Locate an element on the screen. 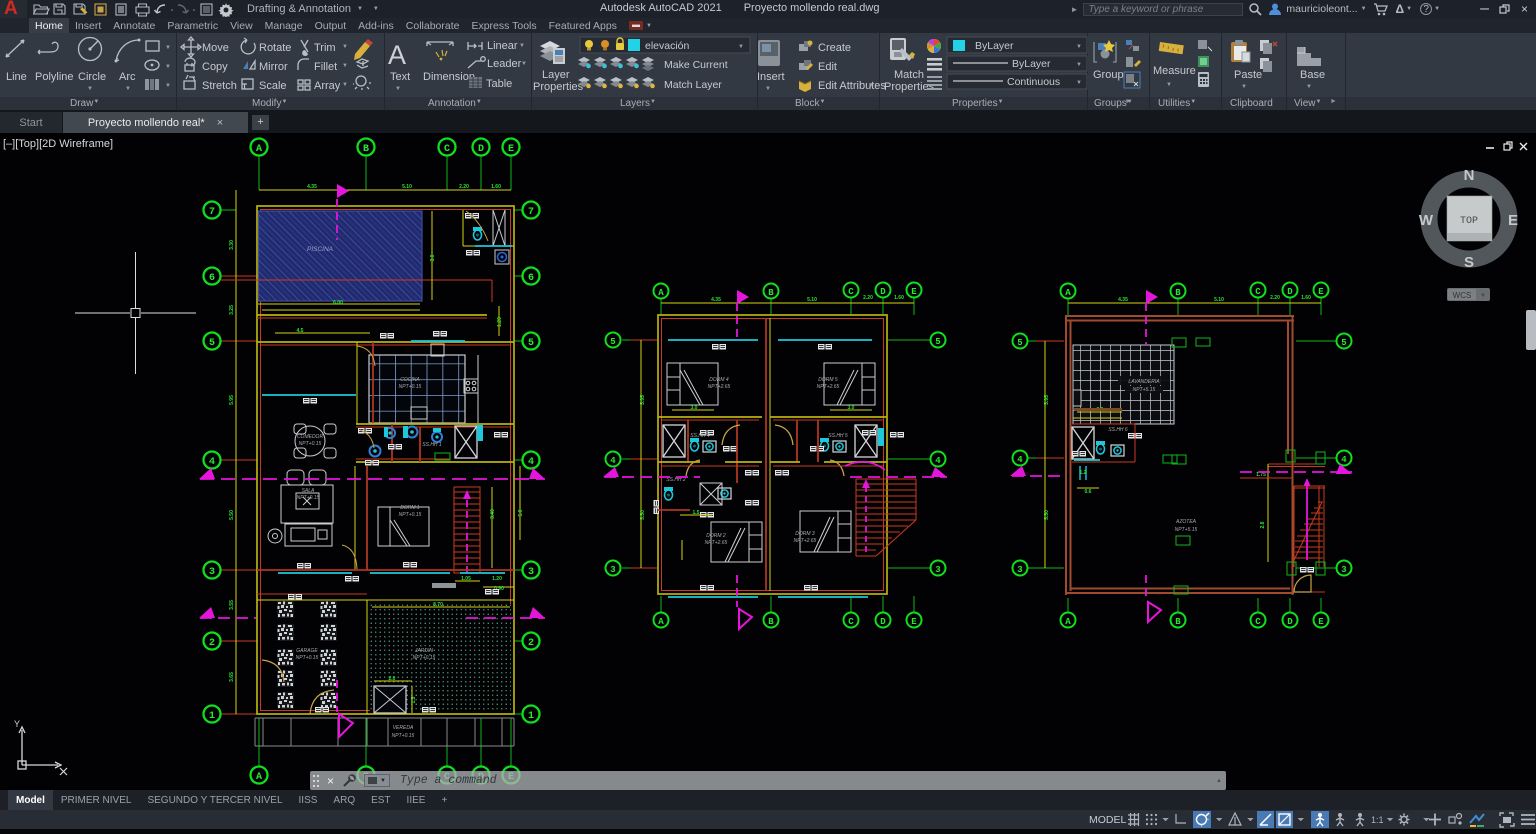 The height and width of the screenshot is (834, 1536). svg-text: SS.HH 5 is located at coordinates (838, 436).